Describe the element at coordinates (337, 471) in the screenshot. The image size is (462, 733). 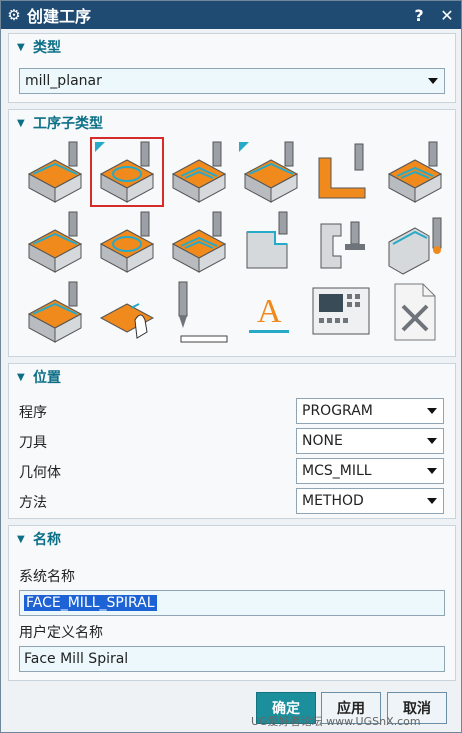
I see `geometry-value: MCS_MILL` at that location.